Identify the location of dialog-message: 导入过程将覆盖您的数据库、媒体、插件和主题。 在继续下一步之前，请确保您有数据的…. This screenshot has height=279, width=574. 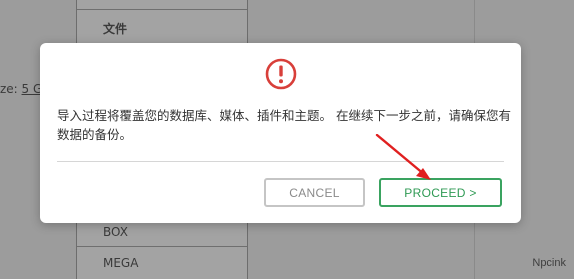
(284, 125).